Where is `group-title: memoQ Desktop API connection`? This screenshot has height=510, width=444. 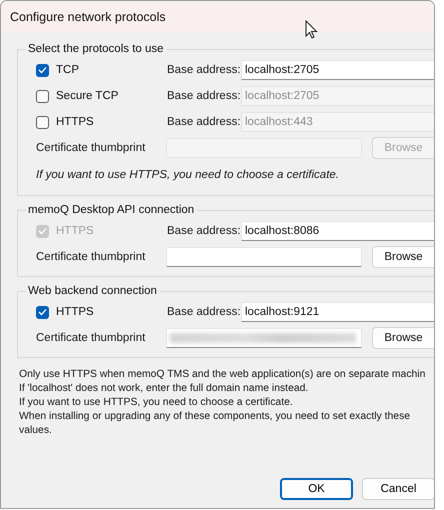
group-title: memoQ Desktop API connection is located at coordinates (111, 210).